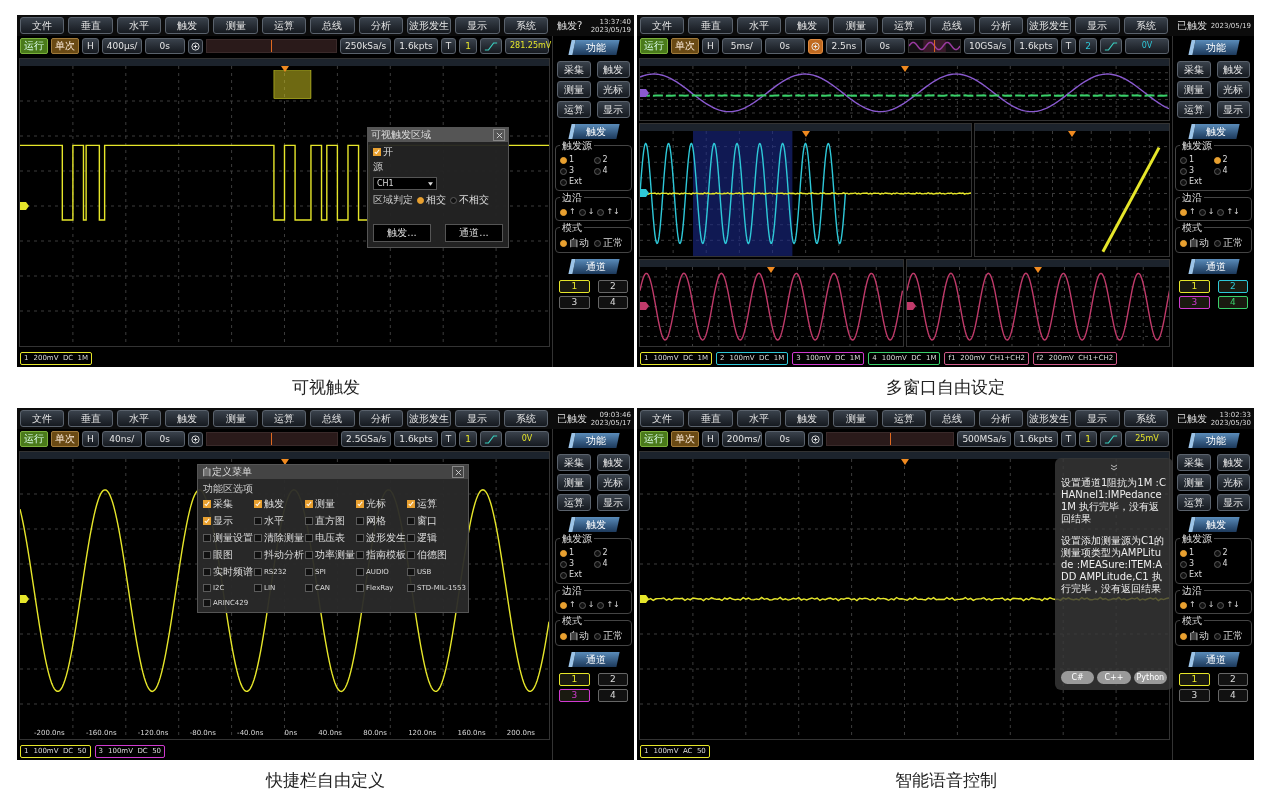  I want to click on radio-option: ↓, so click(586, 605).